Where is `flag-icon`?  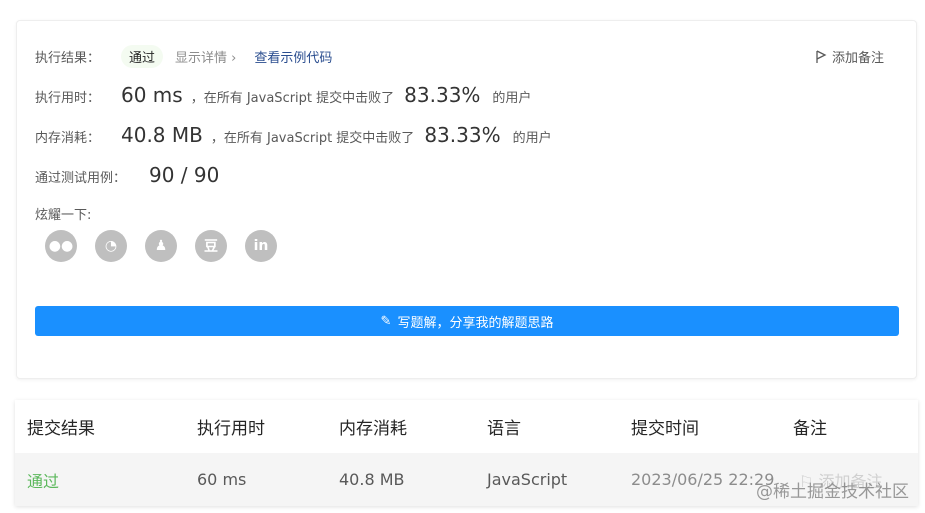
flag-icon is located at coordinates (821, 56).